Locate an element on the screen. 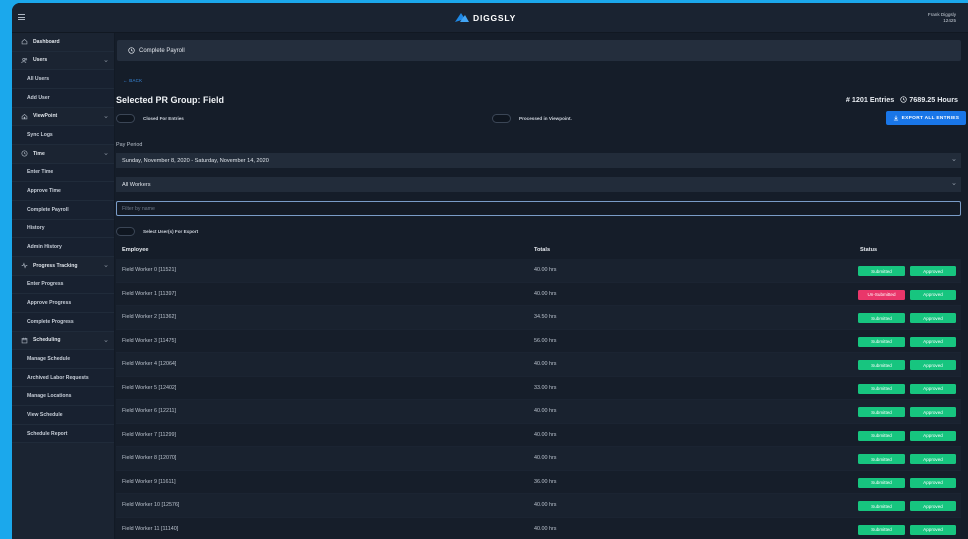 The height and width of the screenshot is (539, 968). sidebar-item-label: Admin History is located at coordinates (44, 247).